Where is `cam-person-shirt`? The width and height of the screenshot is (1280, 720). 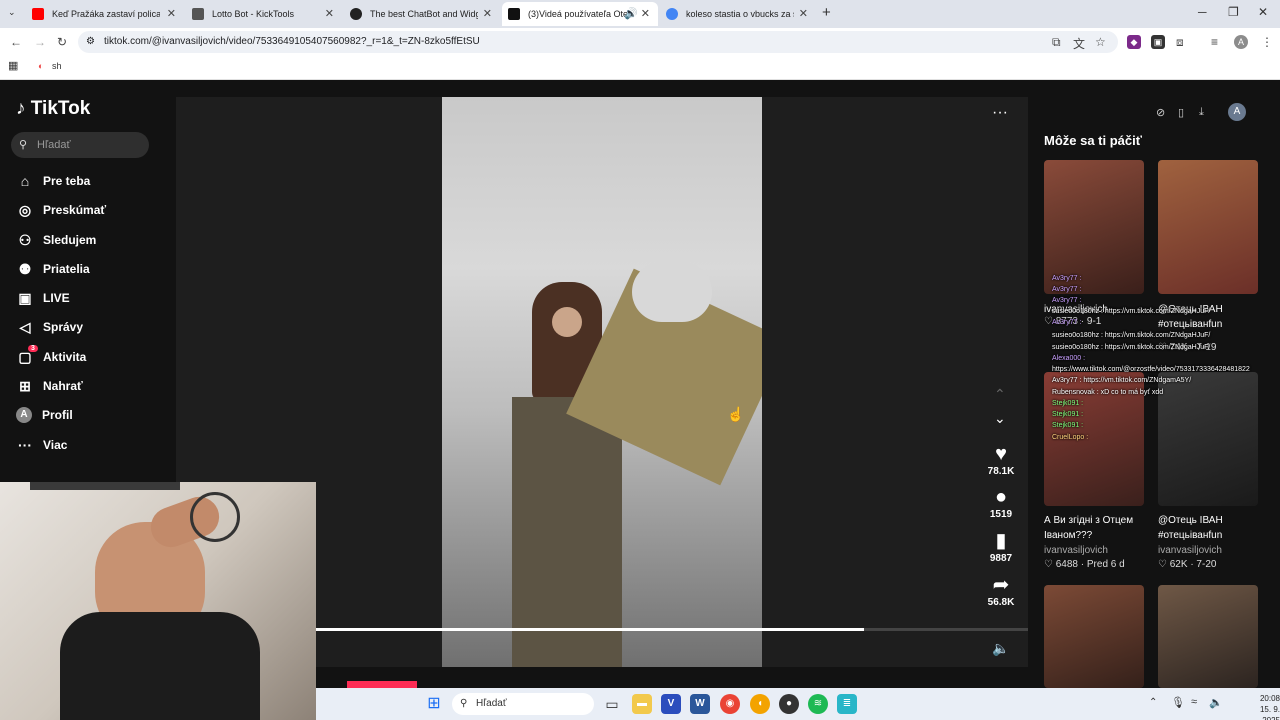 cam-person-shirt is located at coordinates (160, 666).